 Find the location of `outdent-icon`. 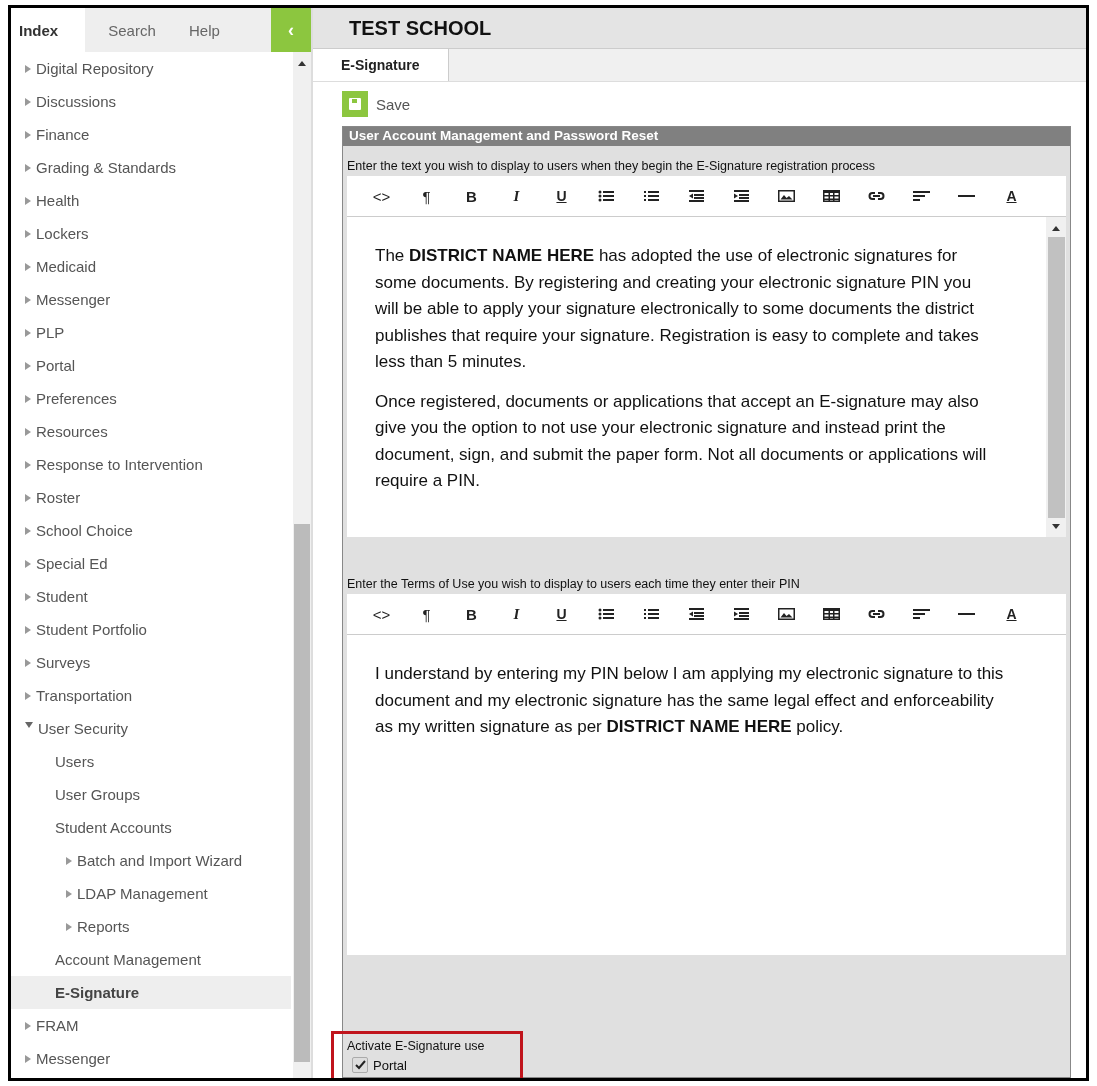

outdent-icon is located at coordinates (696, 614).